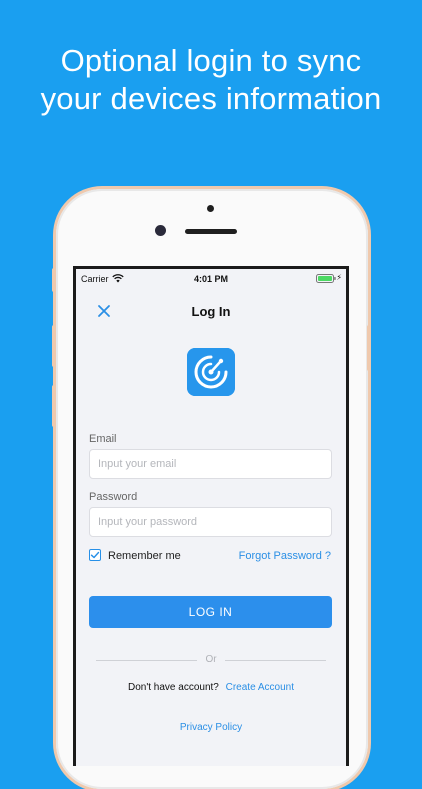 This screenshot has width=422, height=789. I want to click on battery-icon, so click(326, 278).